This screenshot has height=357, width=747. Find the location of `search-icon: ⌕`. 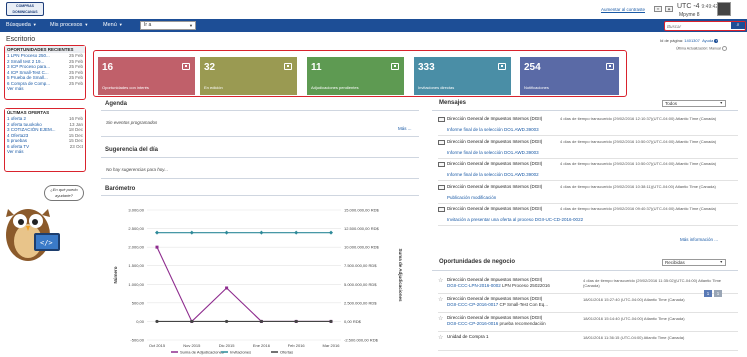

search-icon: ⌕ is located at coordinates (738, 25).